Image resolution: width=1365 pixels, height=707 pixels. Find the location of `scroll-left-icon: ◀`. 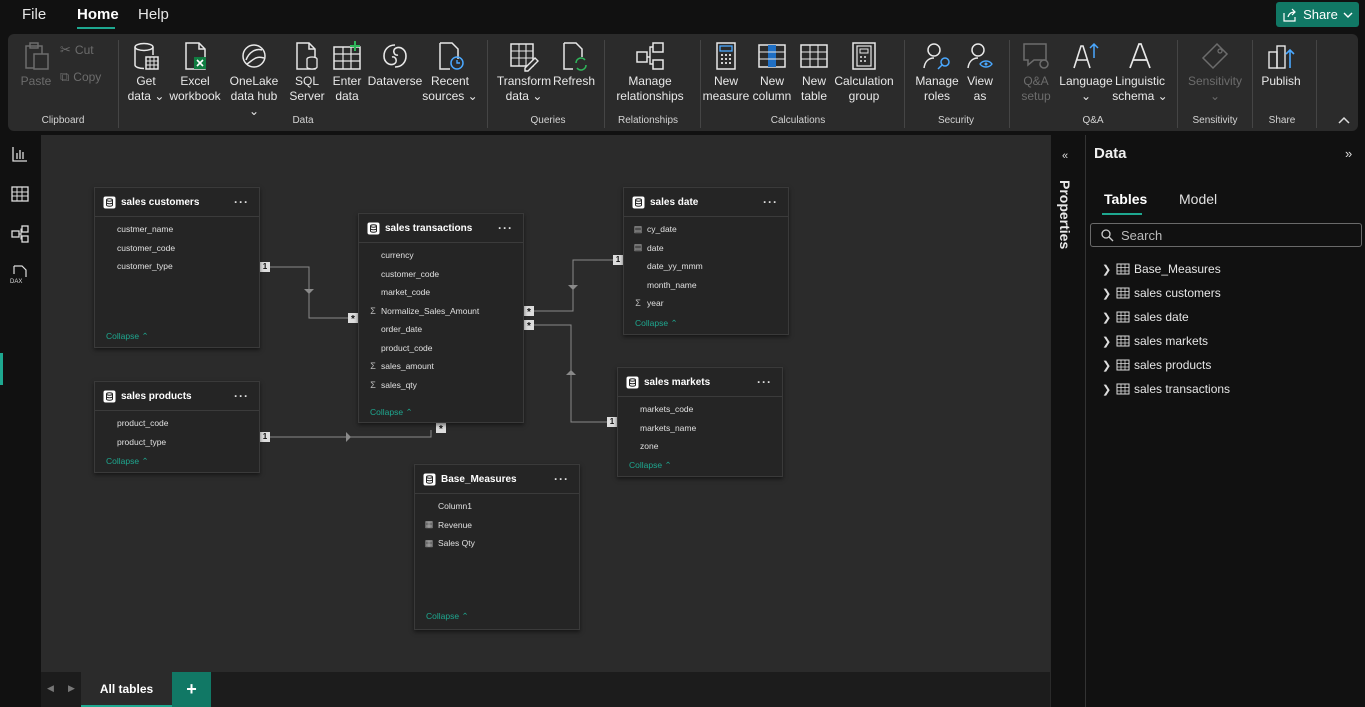

scroll-left-icon: ◀ is located at coordinates (50, 688).